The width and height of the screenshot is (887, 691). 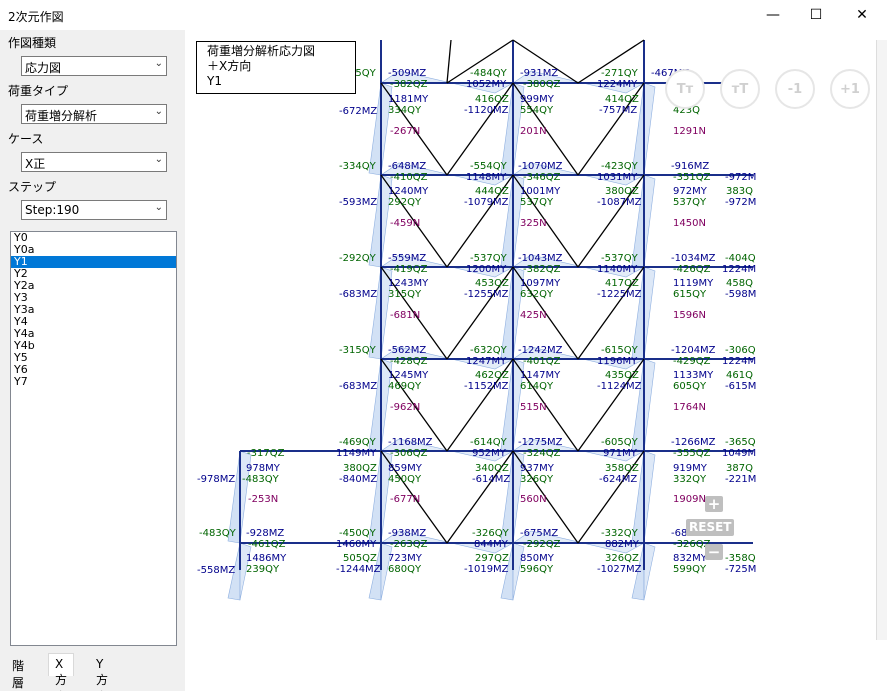 I want to click on force-value-label: -351QZ, so click(x=692, y=177).